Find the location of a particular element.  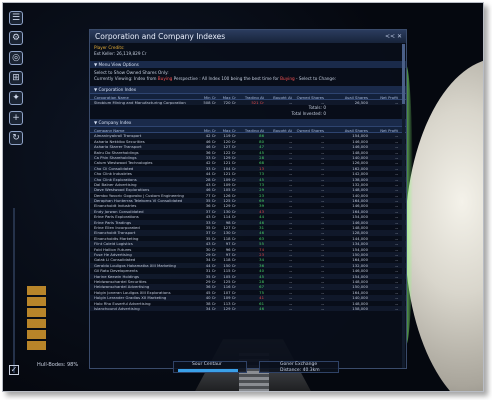

corp-max: 720 Cr is located at coordinates (229, 102).